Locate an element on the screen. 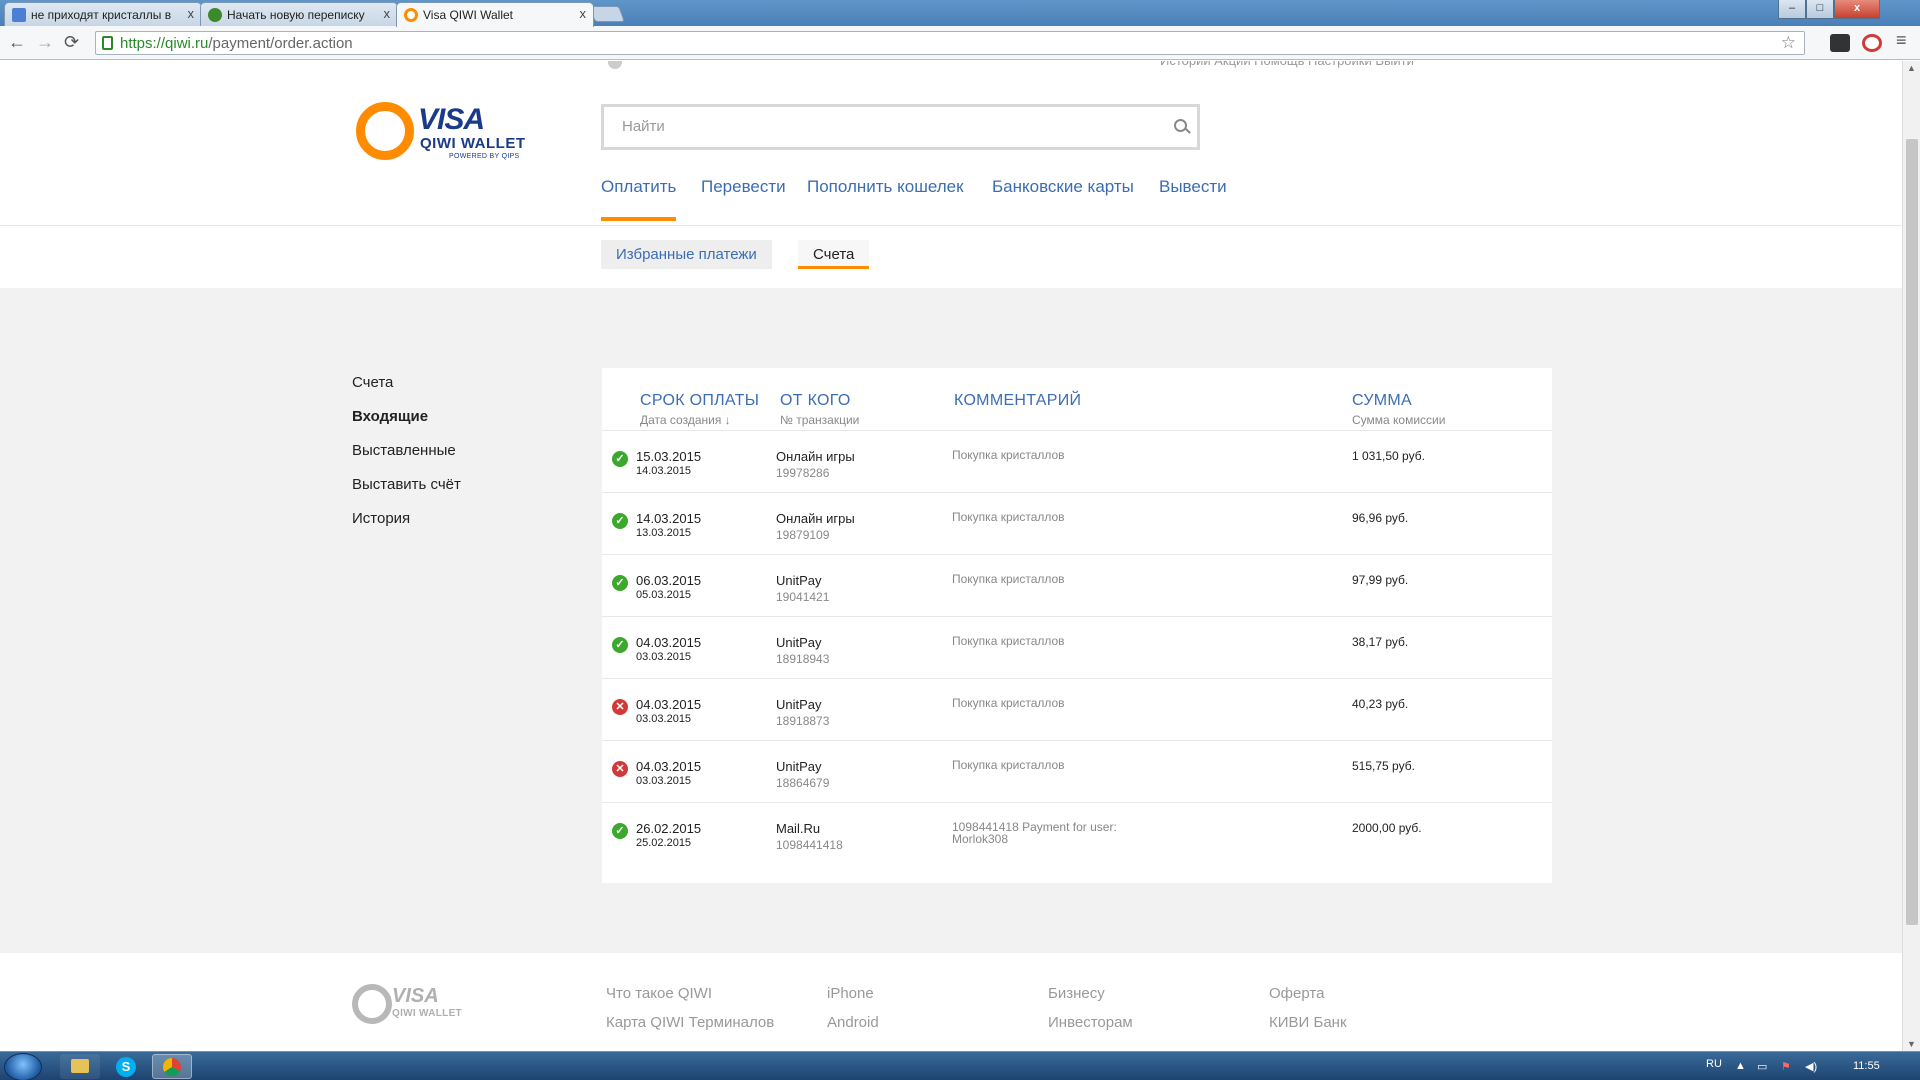 The image size is (1920, 1080). browser-tab-1: не приходят кристаллы в x is located at coordinates (103, 14).